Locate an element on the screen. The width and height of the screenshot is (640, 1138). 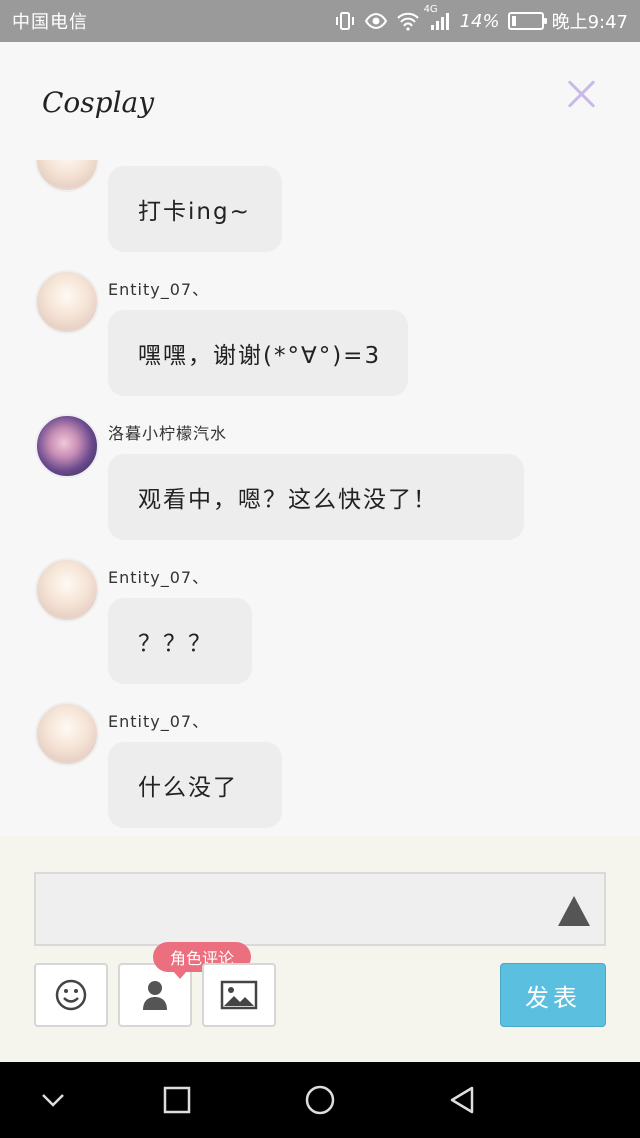
message-bubble: 什么没了 is located at coordinates (195, 785).